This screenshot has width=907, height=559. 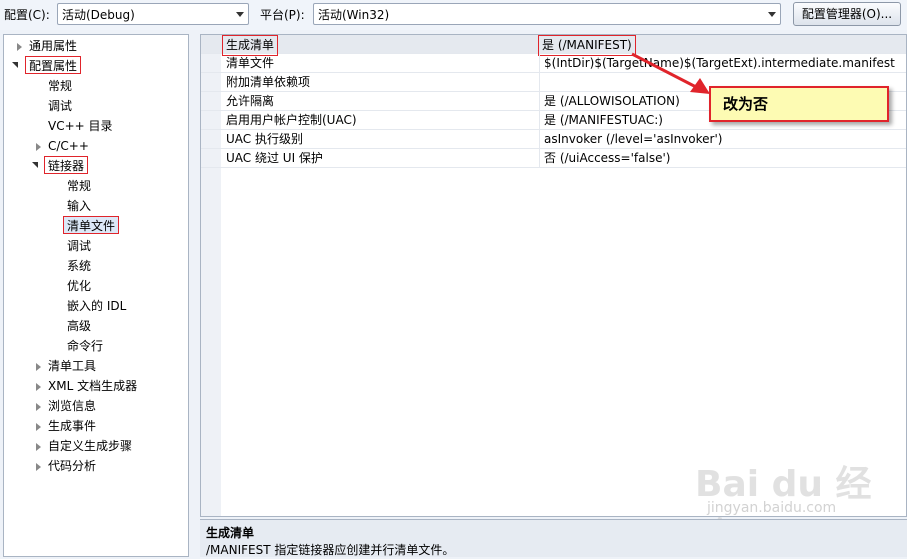 What do you see at coordinates (553, 538) in the screenshot?
I see `description-panel: 生成清单 /MANIFEST 指定链接器应创建并行清单文件。` at bounding box center [553, 538].